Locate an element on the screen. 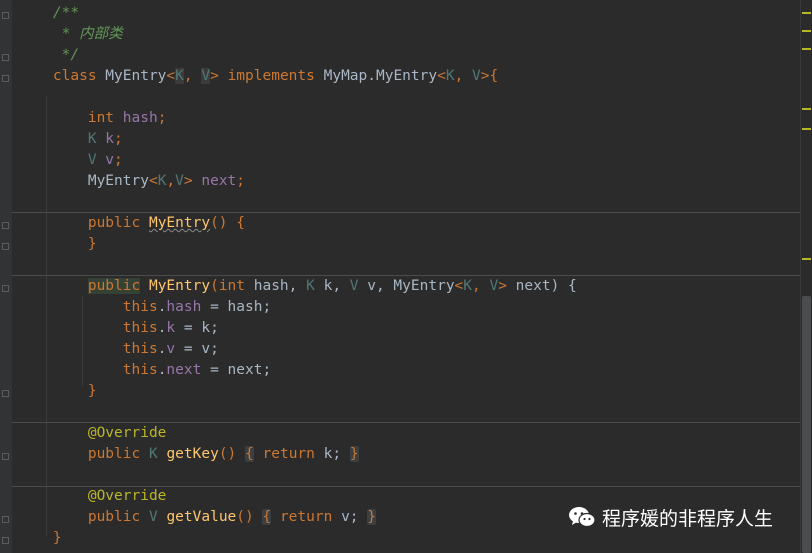  code-token: @Override is located at coordinates (127, 433).